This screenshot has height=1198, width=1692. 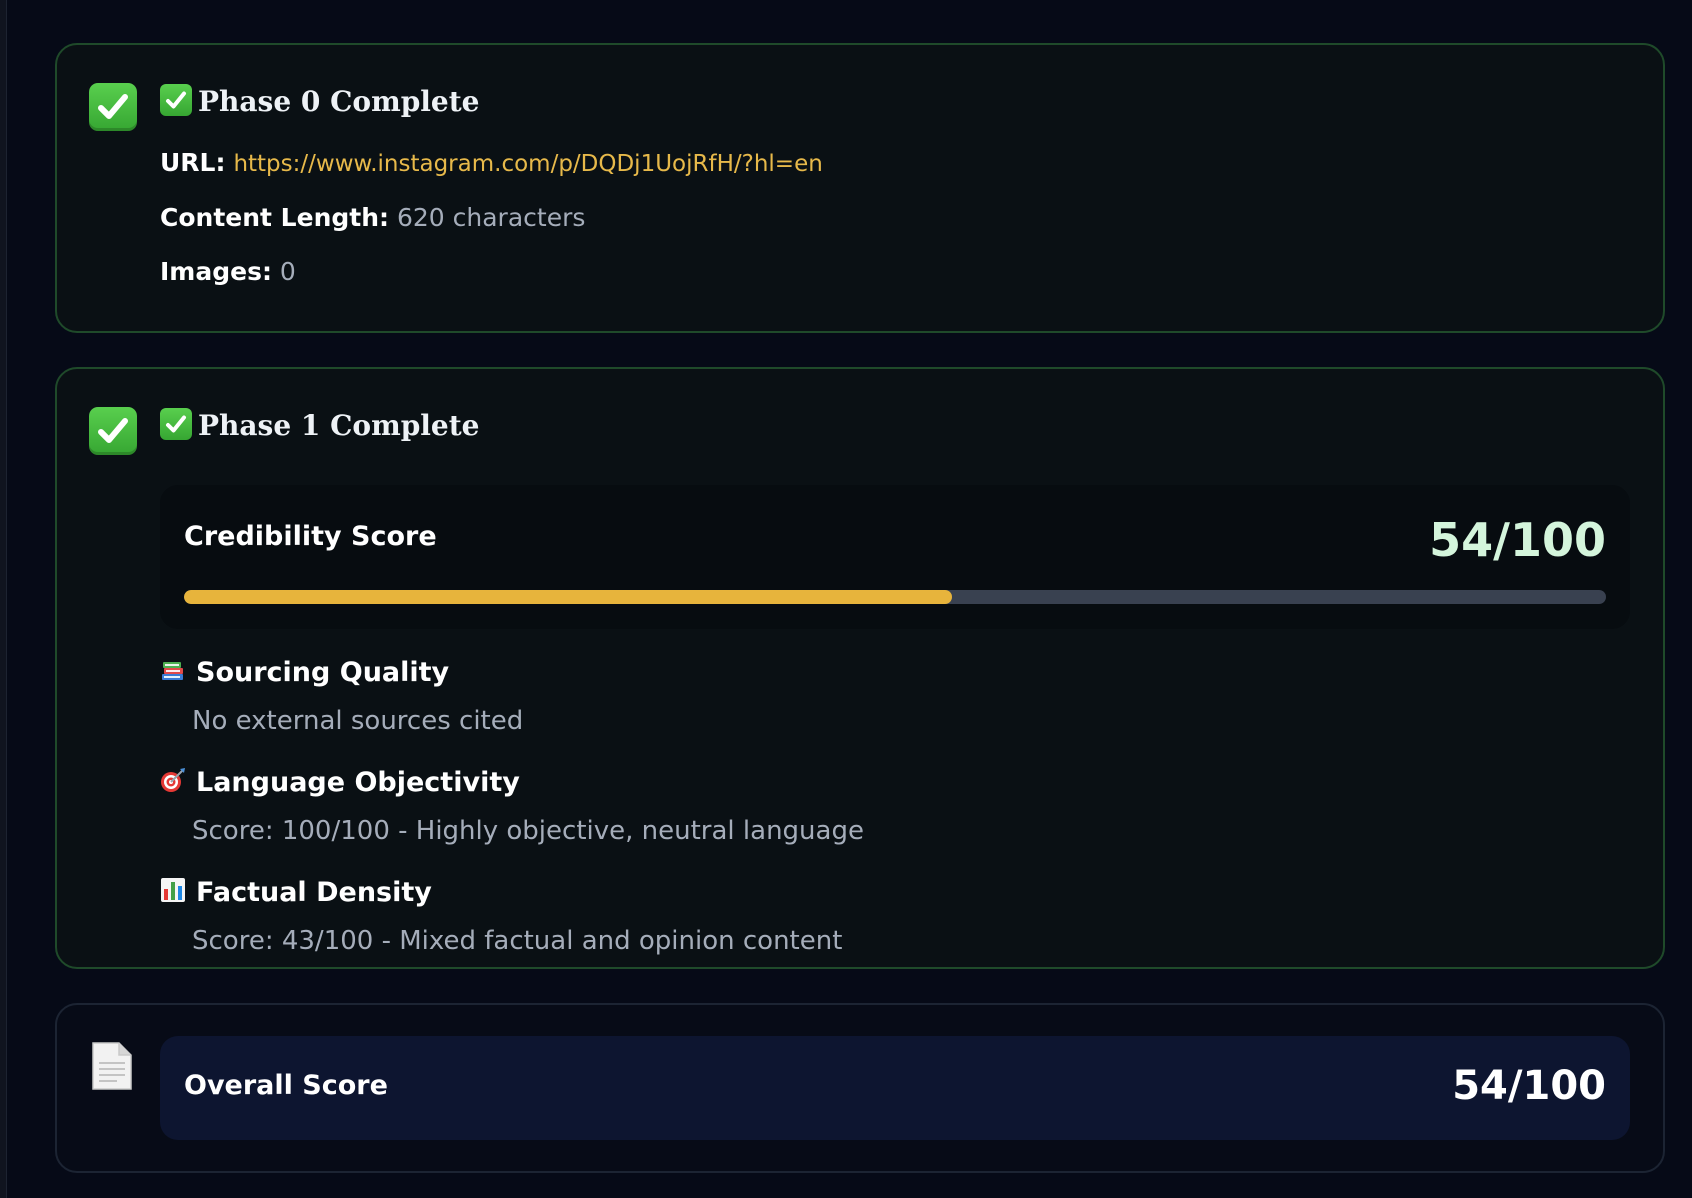 What do you see at coordinates (275, 217) in the screenshot?
I see `content-length-label: Content Length:` at bounding box center [275, 217].